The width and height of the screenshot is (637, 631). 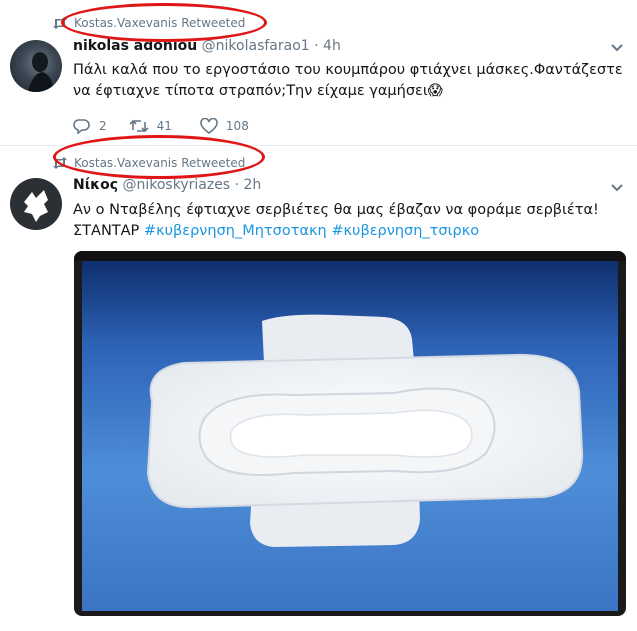 What do you see at coordinates (150, 126) in the screenshot?
I see `retweet-button: 41` at bounding box center [150, 126].